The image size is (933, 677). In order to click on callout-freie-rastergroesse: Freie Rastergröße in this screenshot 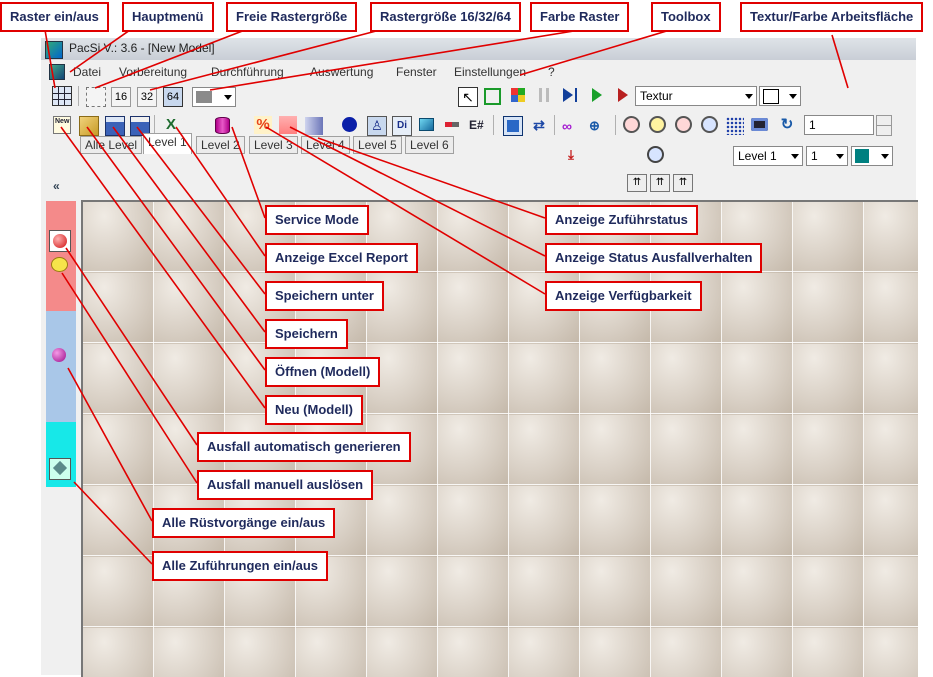, I will do `click(292, 17)`.